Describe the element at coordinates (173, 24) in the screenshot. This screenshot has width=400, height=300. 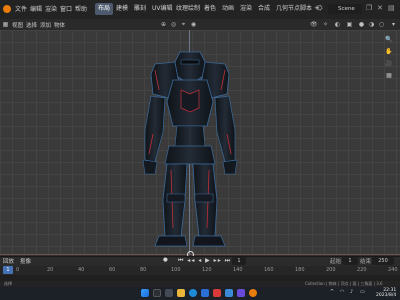
I see `pivot-icon: ◎` at that location.